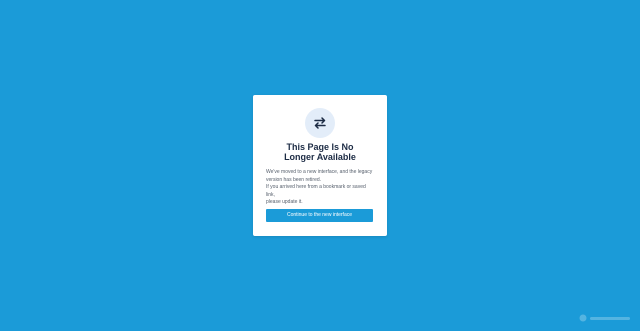  I want to click on watermark, so click(604, 318).